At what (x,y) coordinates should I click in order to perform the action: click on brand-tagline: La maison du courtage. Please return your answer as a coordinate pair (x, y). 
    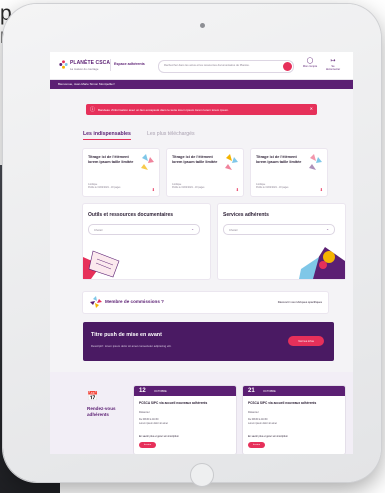
    Looking at the image, I should click on (84, 69).